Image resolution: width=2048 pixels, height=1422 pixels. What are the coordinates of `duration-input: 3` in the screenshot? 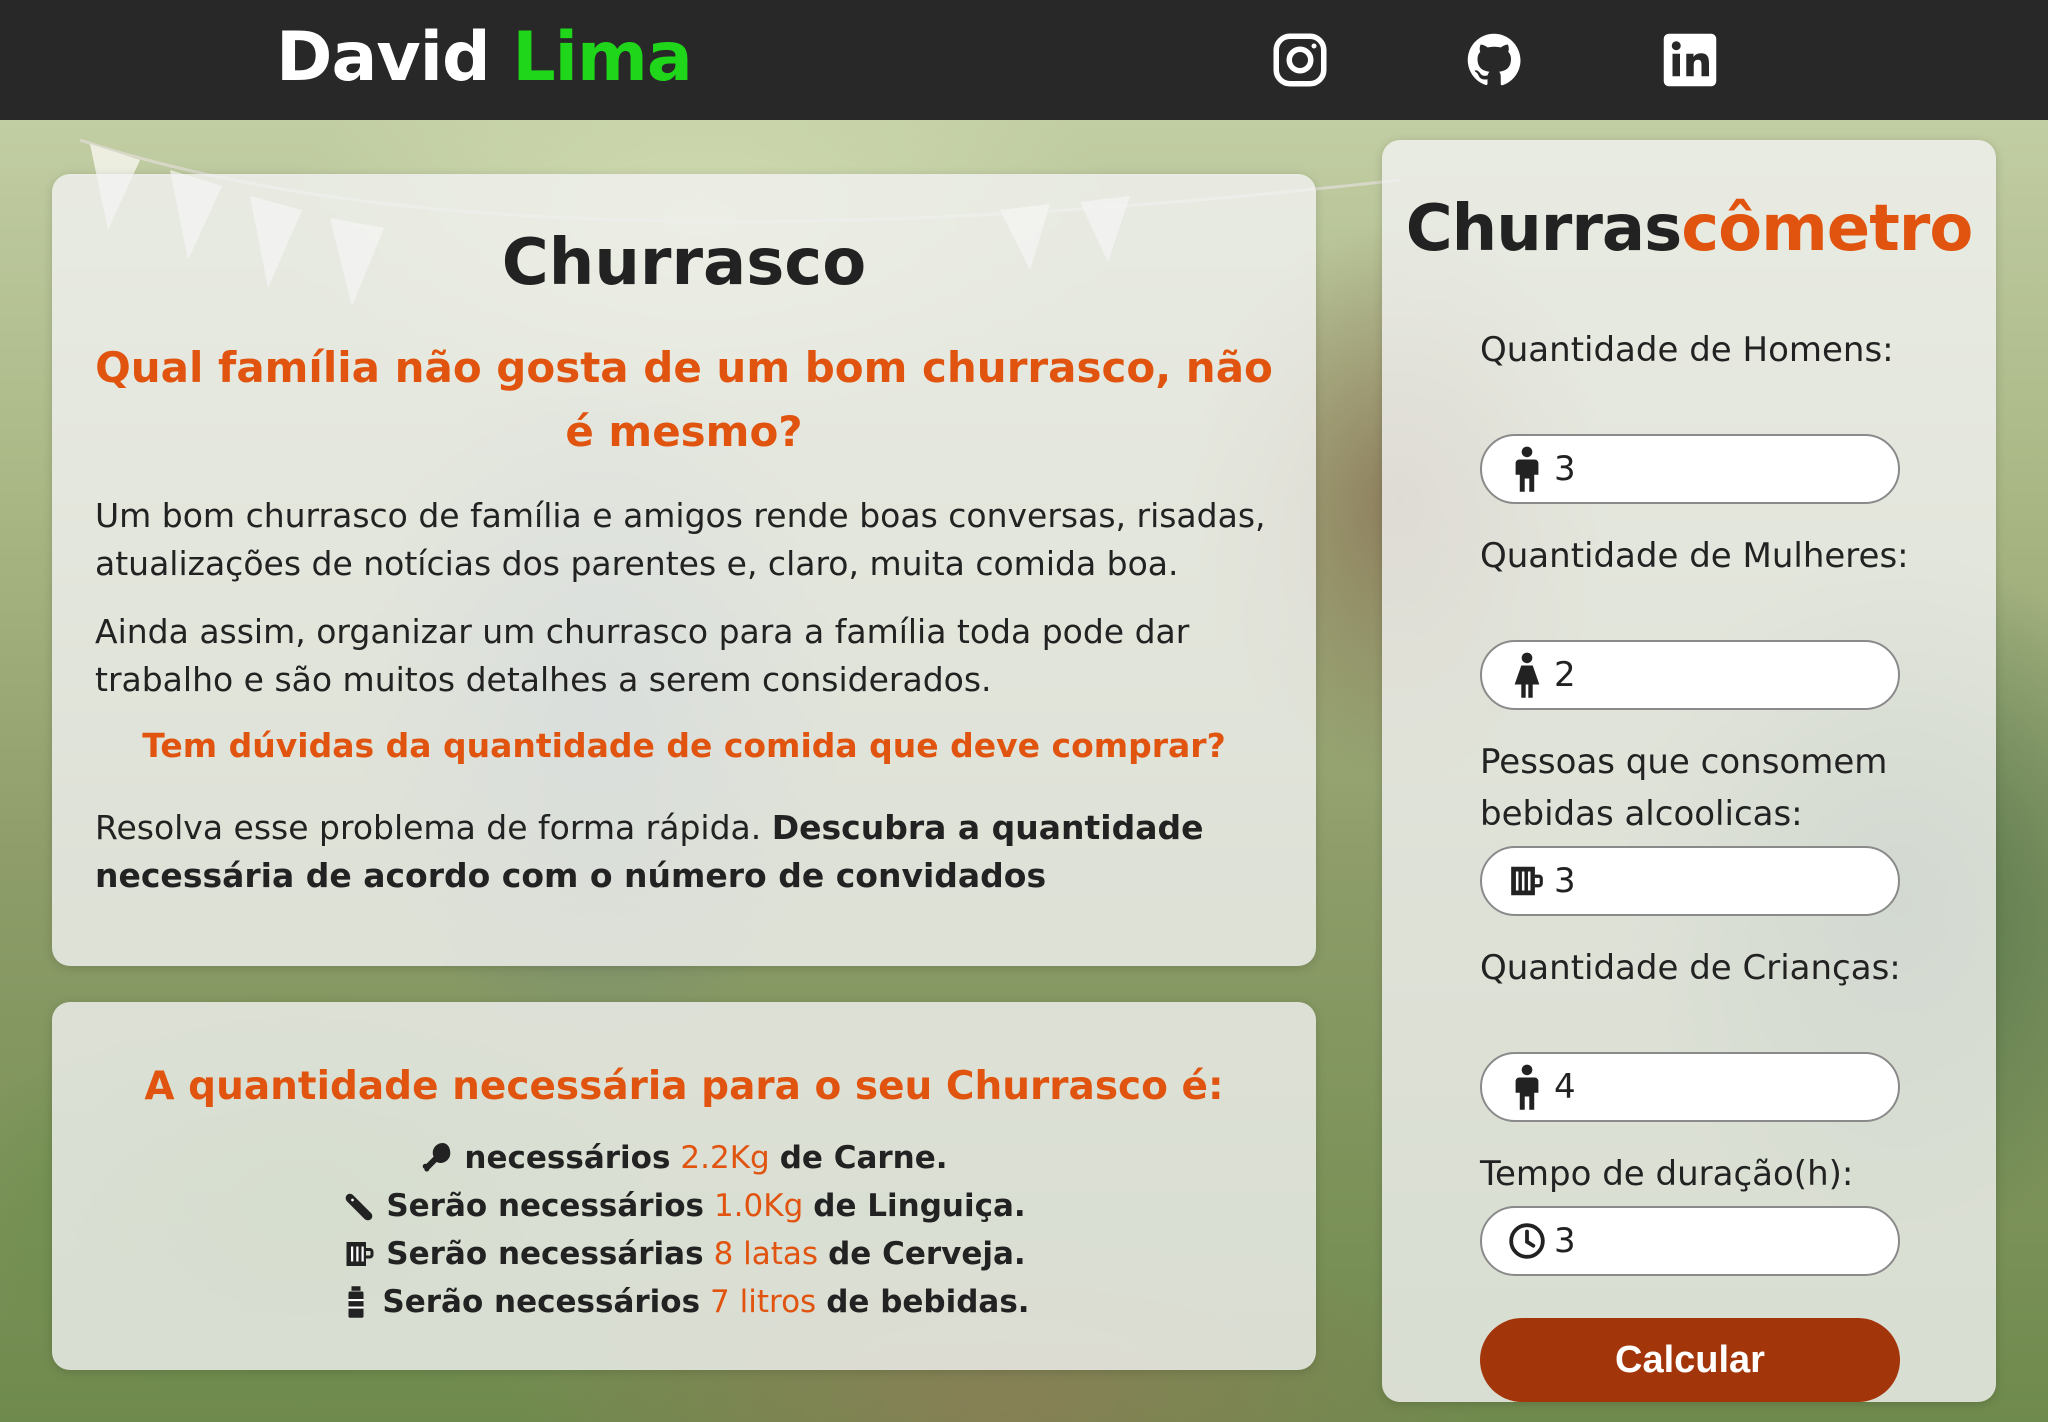 It's located at (1690, 1241).